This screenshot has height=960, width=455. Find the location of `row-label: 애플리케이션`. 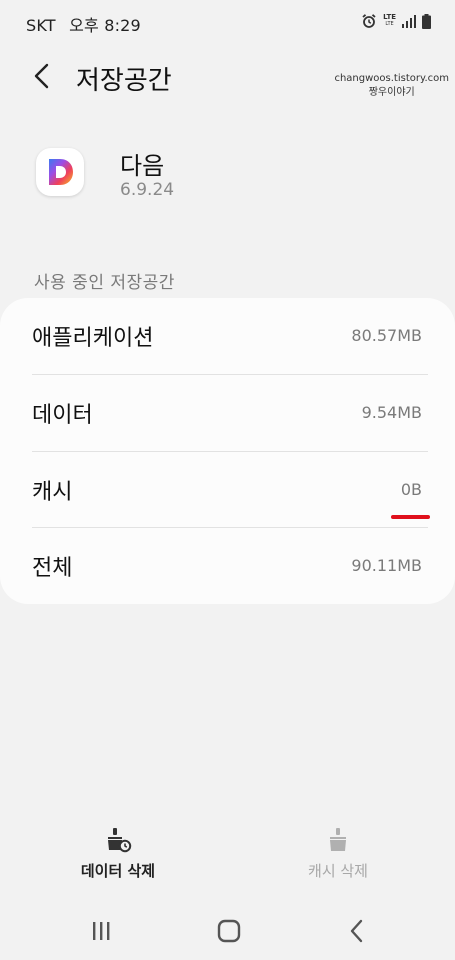

row-label: 애플리케이션 is located at coordinates (93, 338).